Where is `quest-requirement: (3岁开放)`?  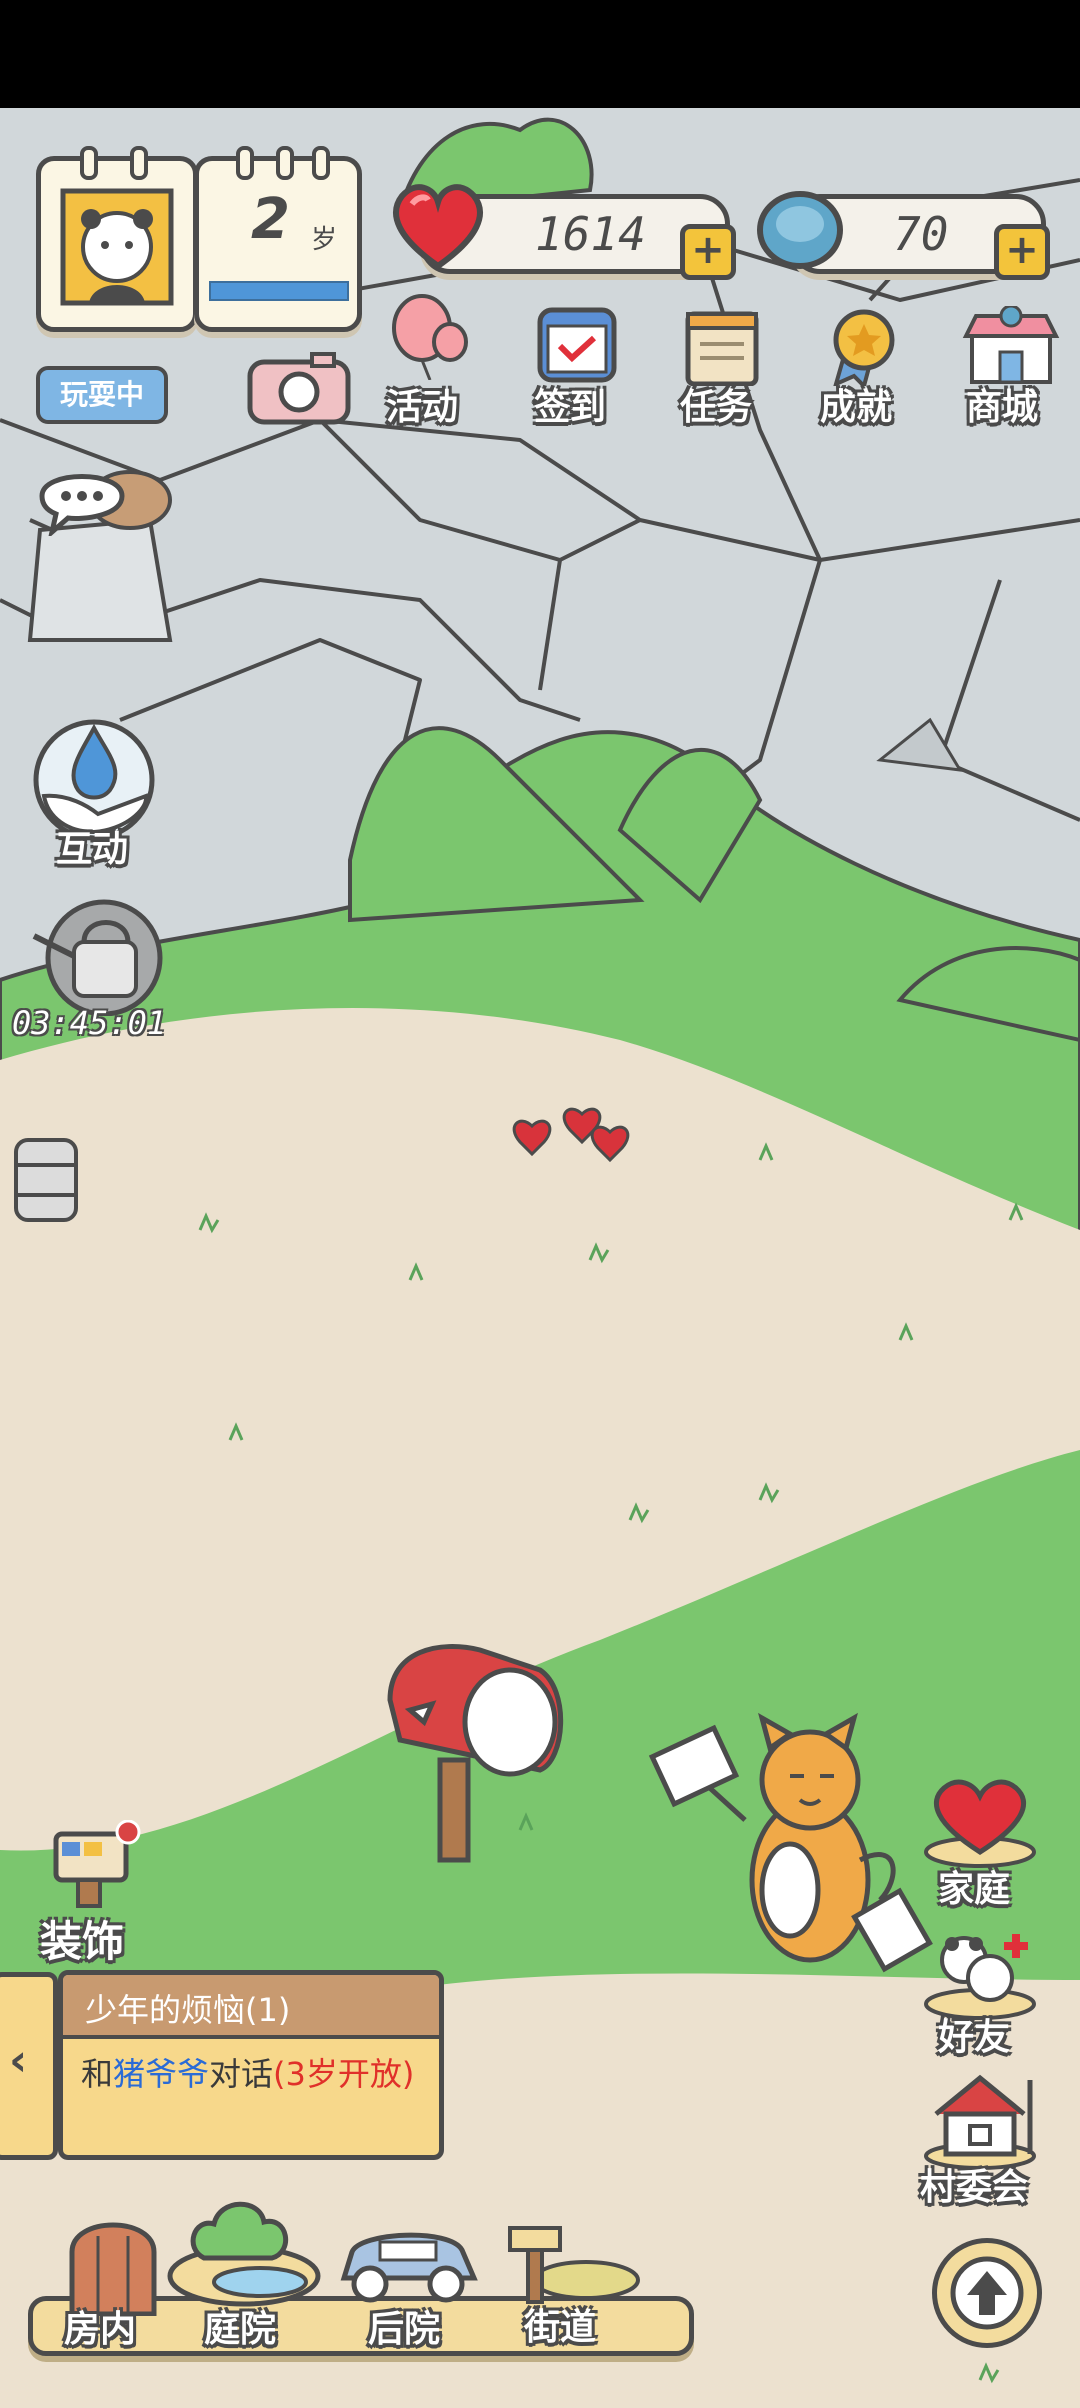
quest-requirement: (3岁开放) is located at coordinates (344, 2074).